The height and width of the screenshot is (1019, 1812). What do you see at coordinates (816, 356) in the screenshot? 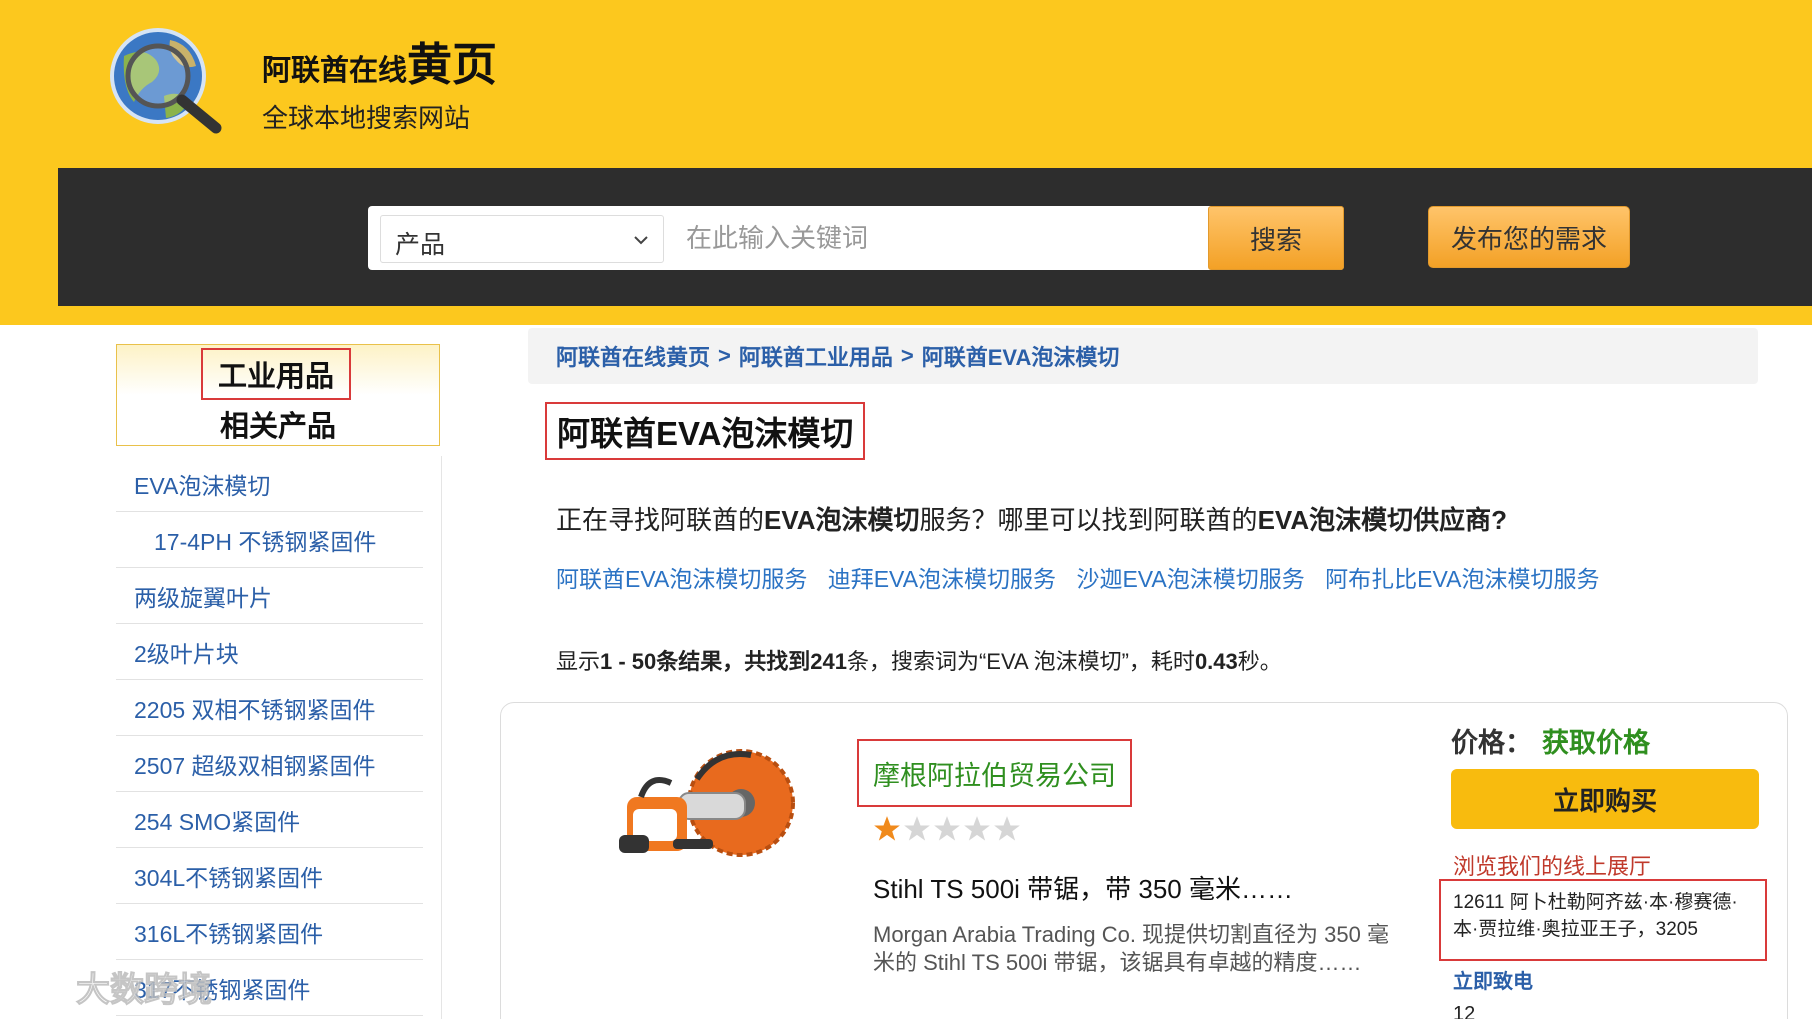
I see `breadcrumb-link: 阿联酋工业用品` at bounding box center [816, 356].